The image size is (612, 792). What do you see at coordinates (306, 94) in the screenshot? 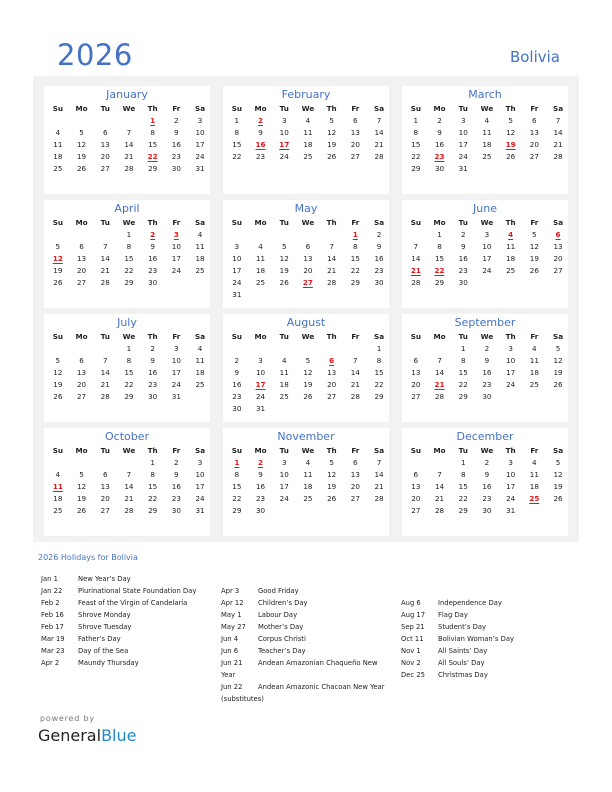
I see `month-title: February` at bounding box center [306, 94].